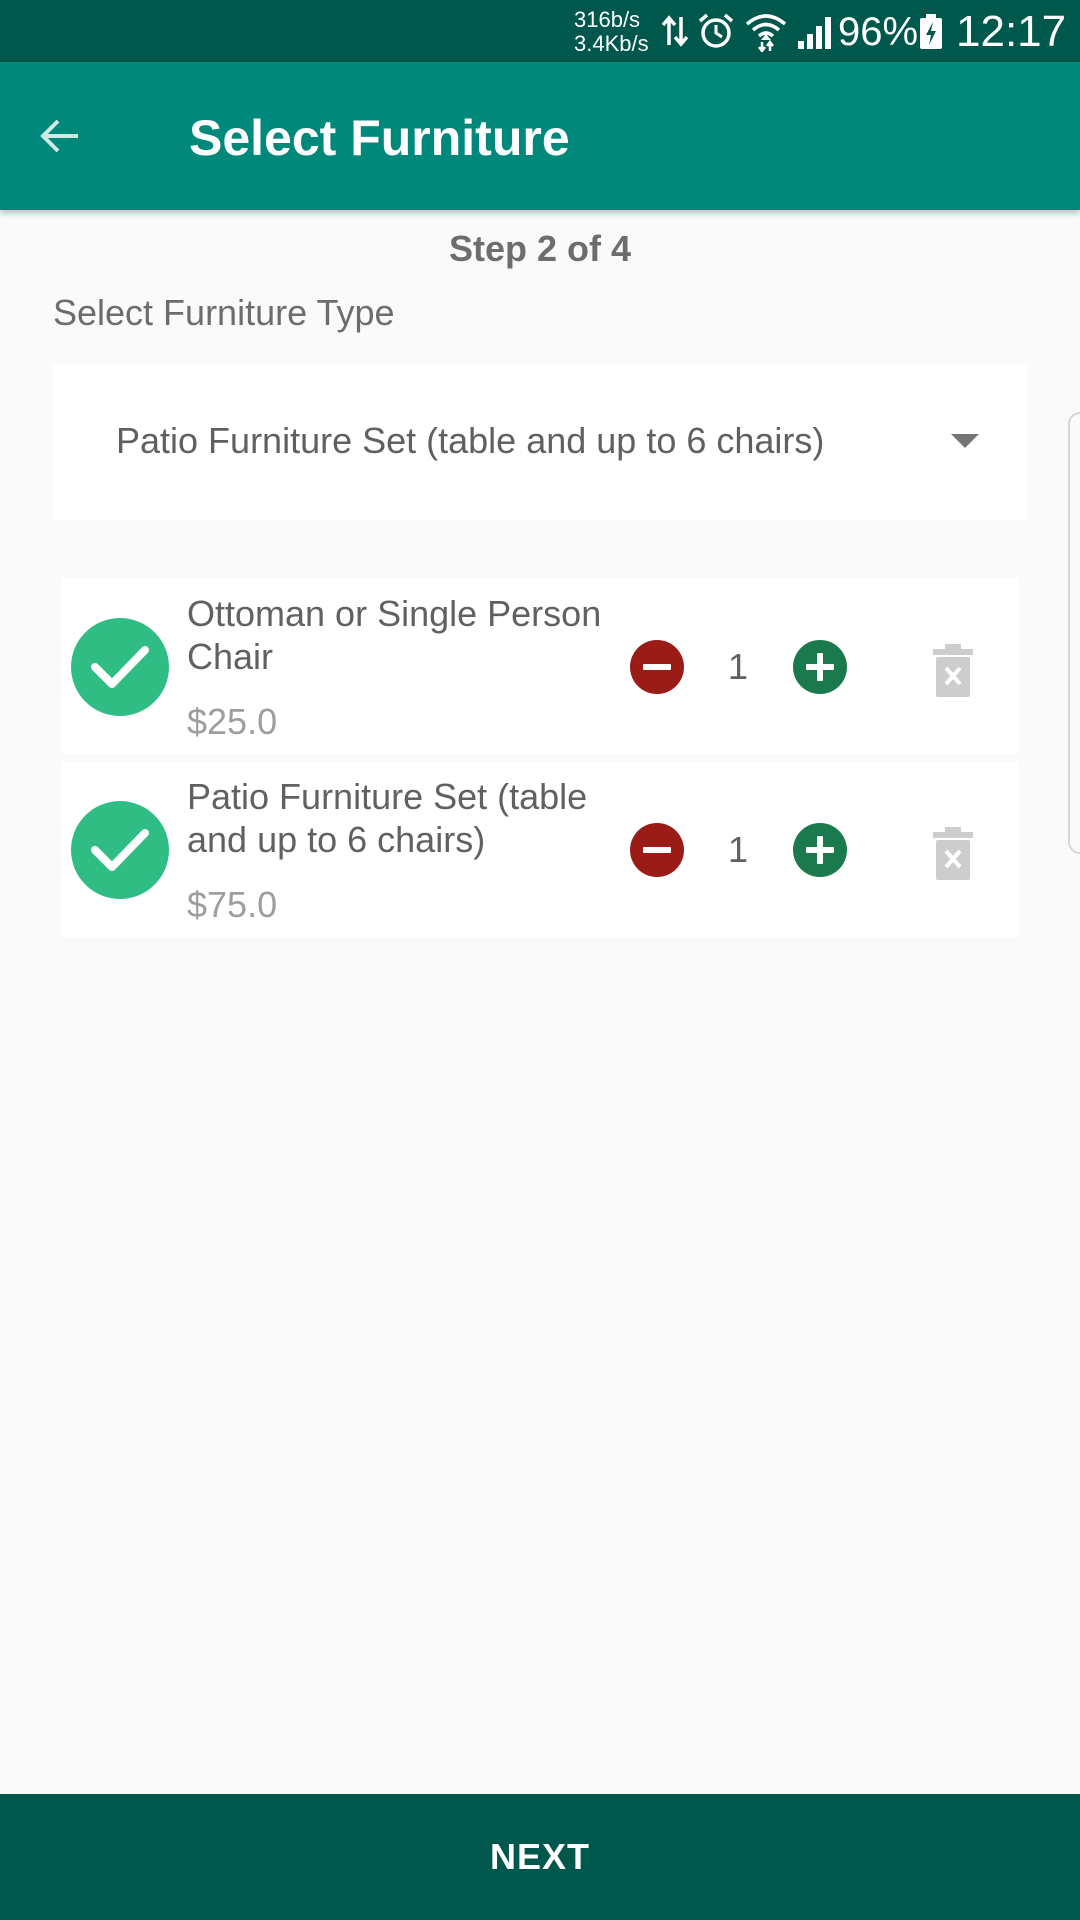  Describe the element at coordinates (607, 19) in the screenshot. I see `upload-speed: 316b/s` at that location.